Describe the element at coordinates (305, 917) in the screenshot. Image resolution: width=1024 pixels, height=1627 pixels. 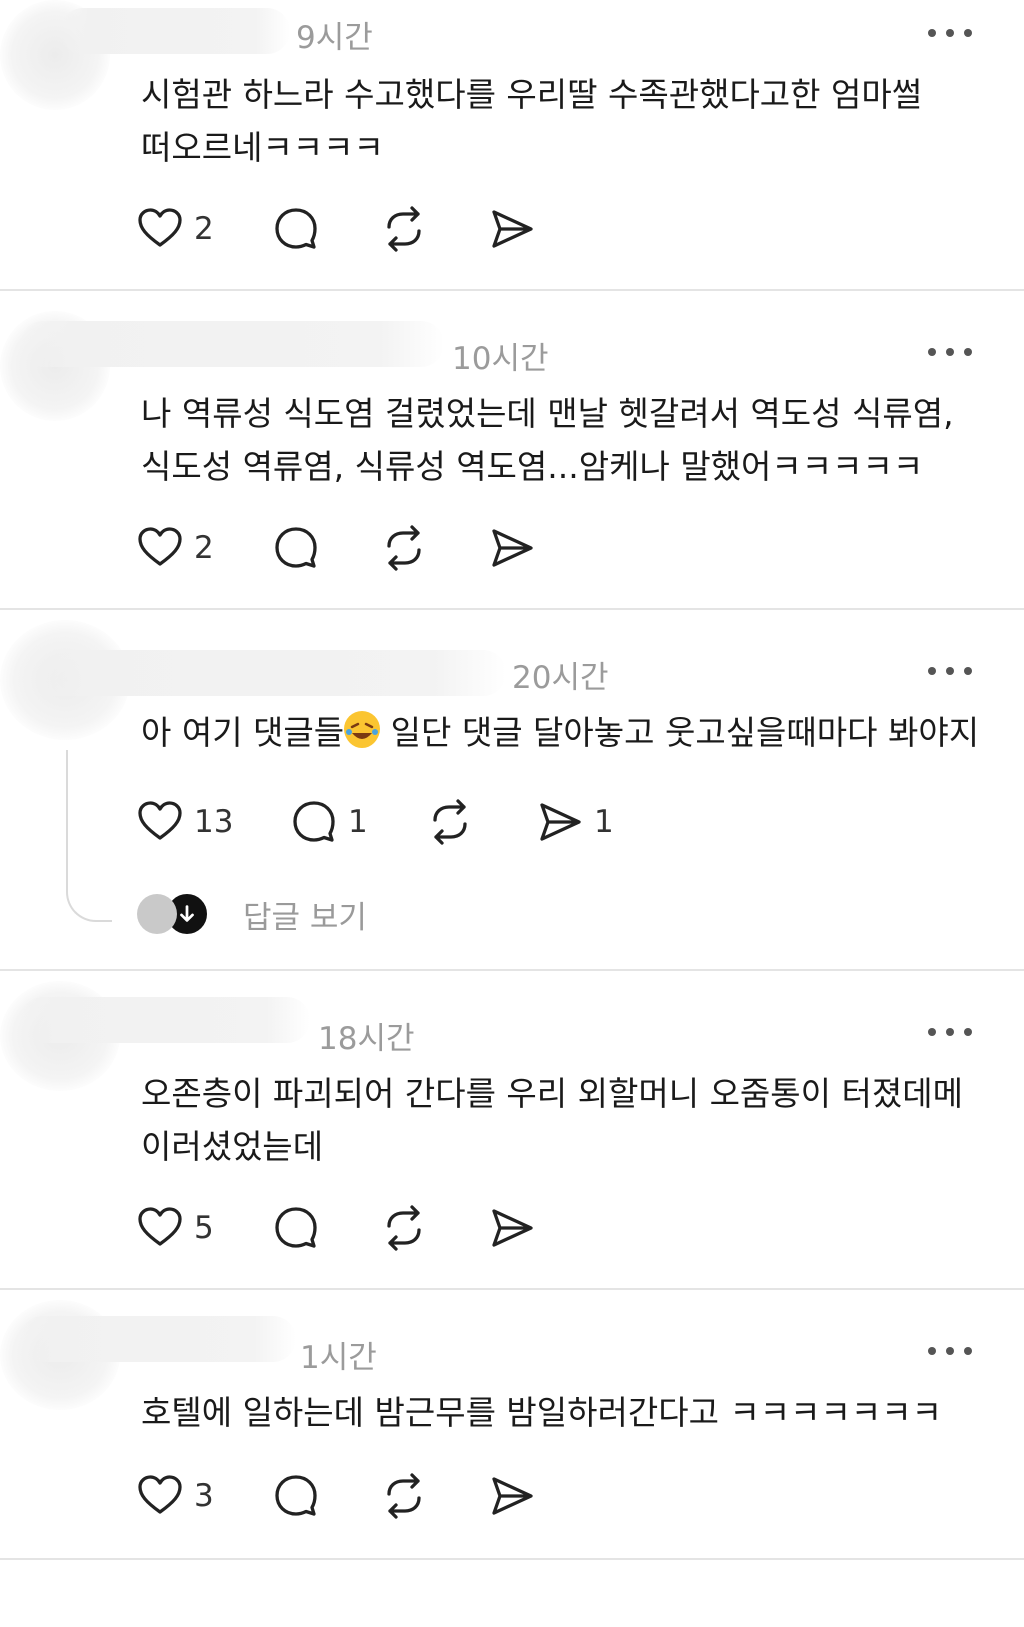
I see `view-replies-label: 답글 보기` at that location.